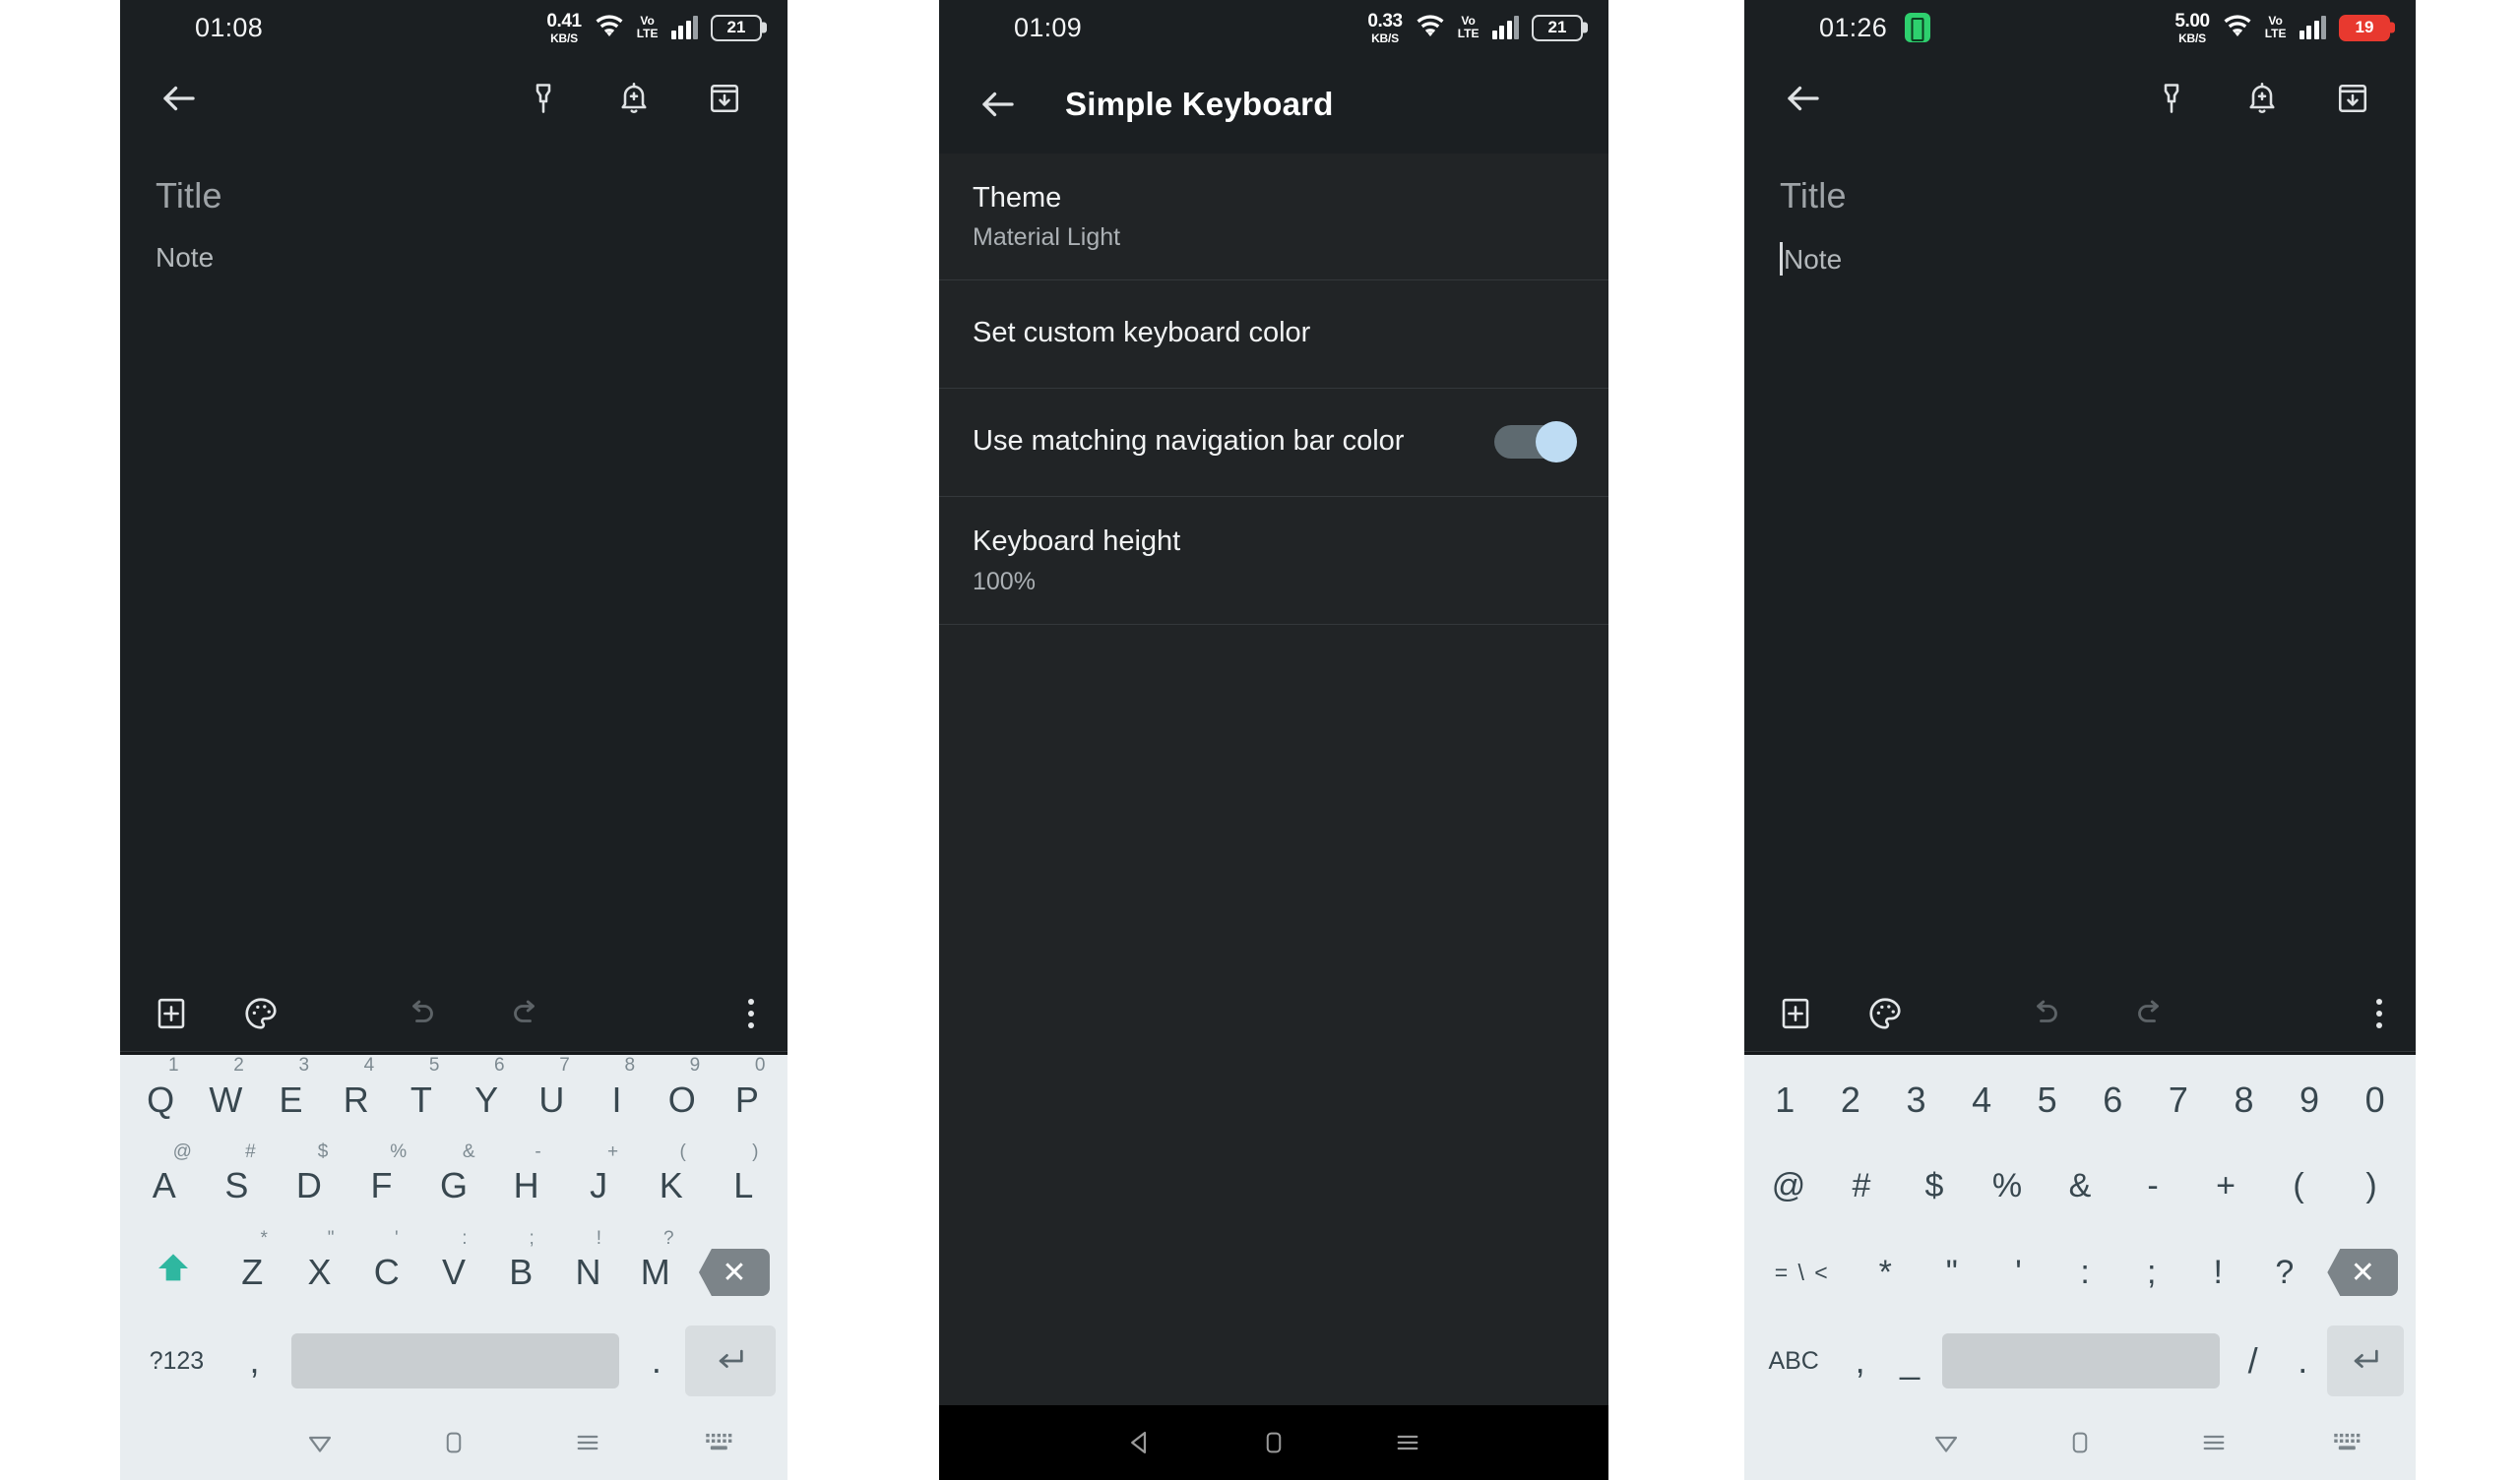  What do you see at coordinates (520, 1267) in the screenshot?
I see `key-b: ; B` at bounding box center [520, 1267].